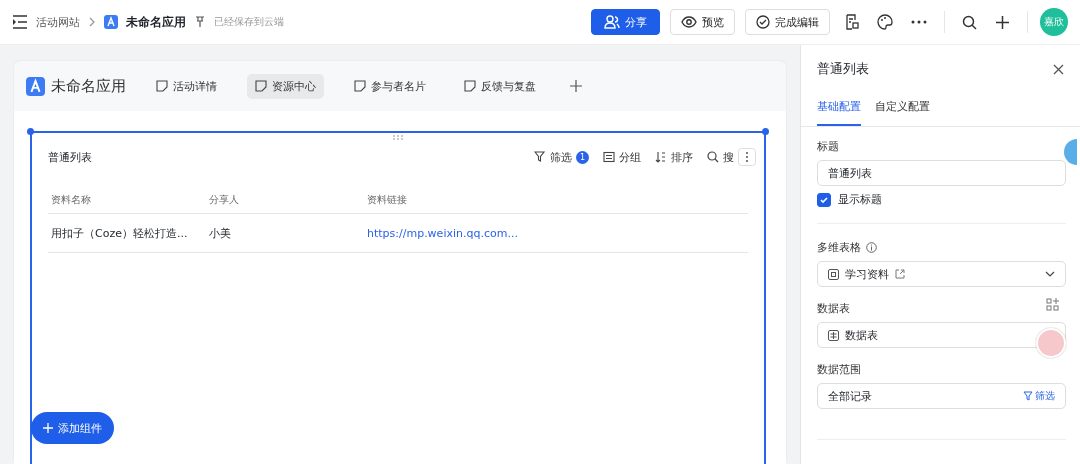  I want to click on panel-title: 普通列表, so click(843, 69).